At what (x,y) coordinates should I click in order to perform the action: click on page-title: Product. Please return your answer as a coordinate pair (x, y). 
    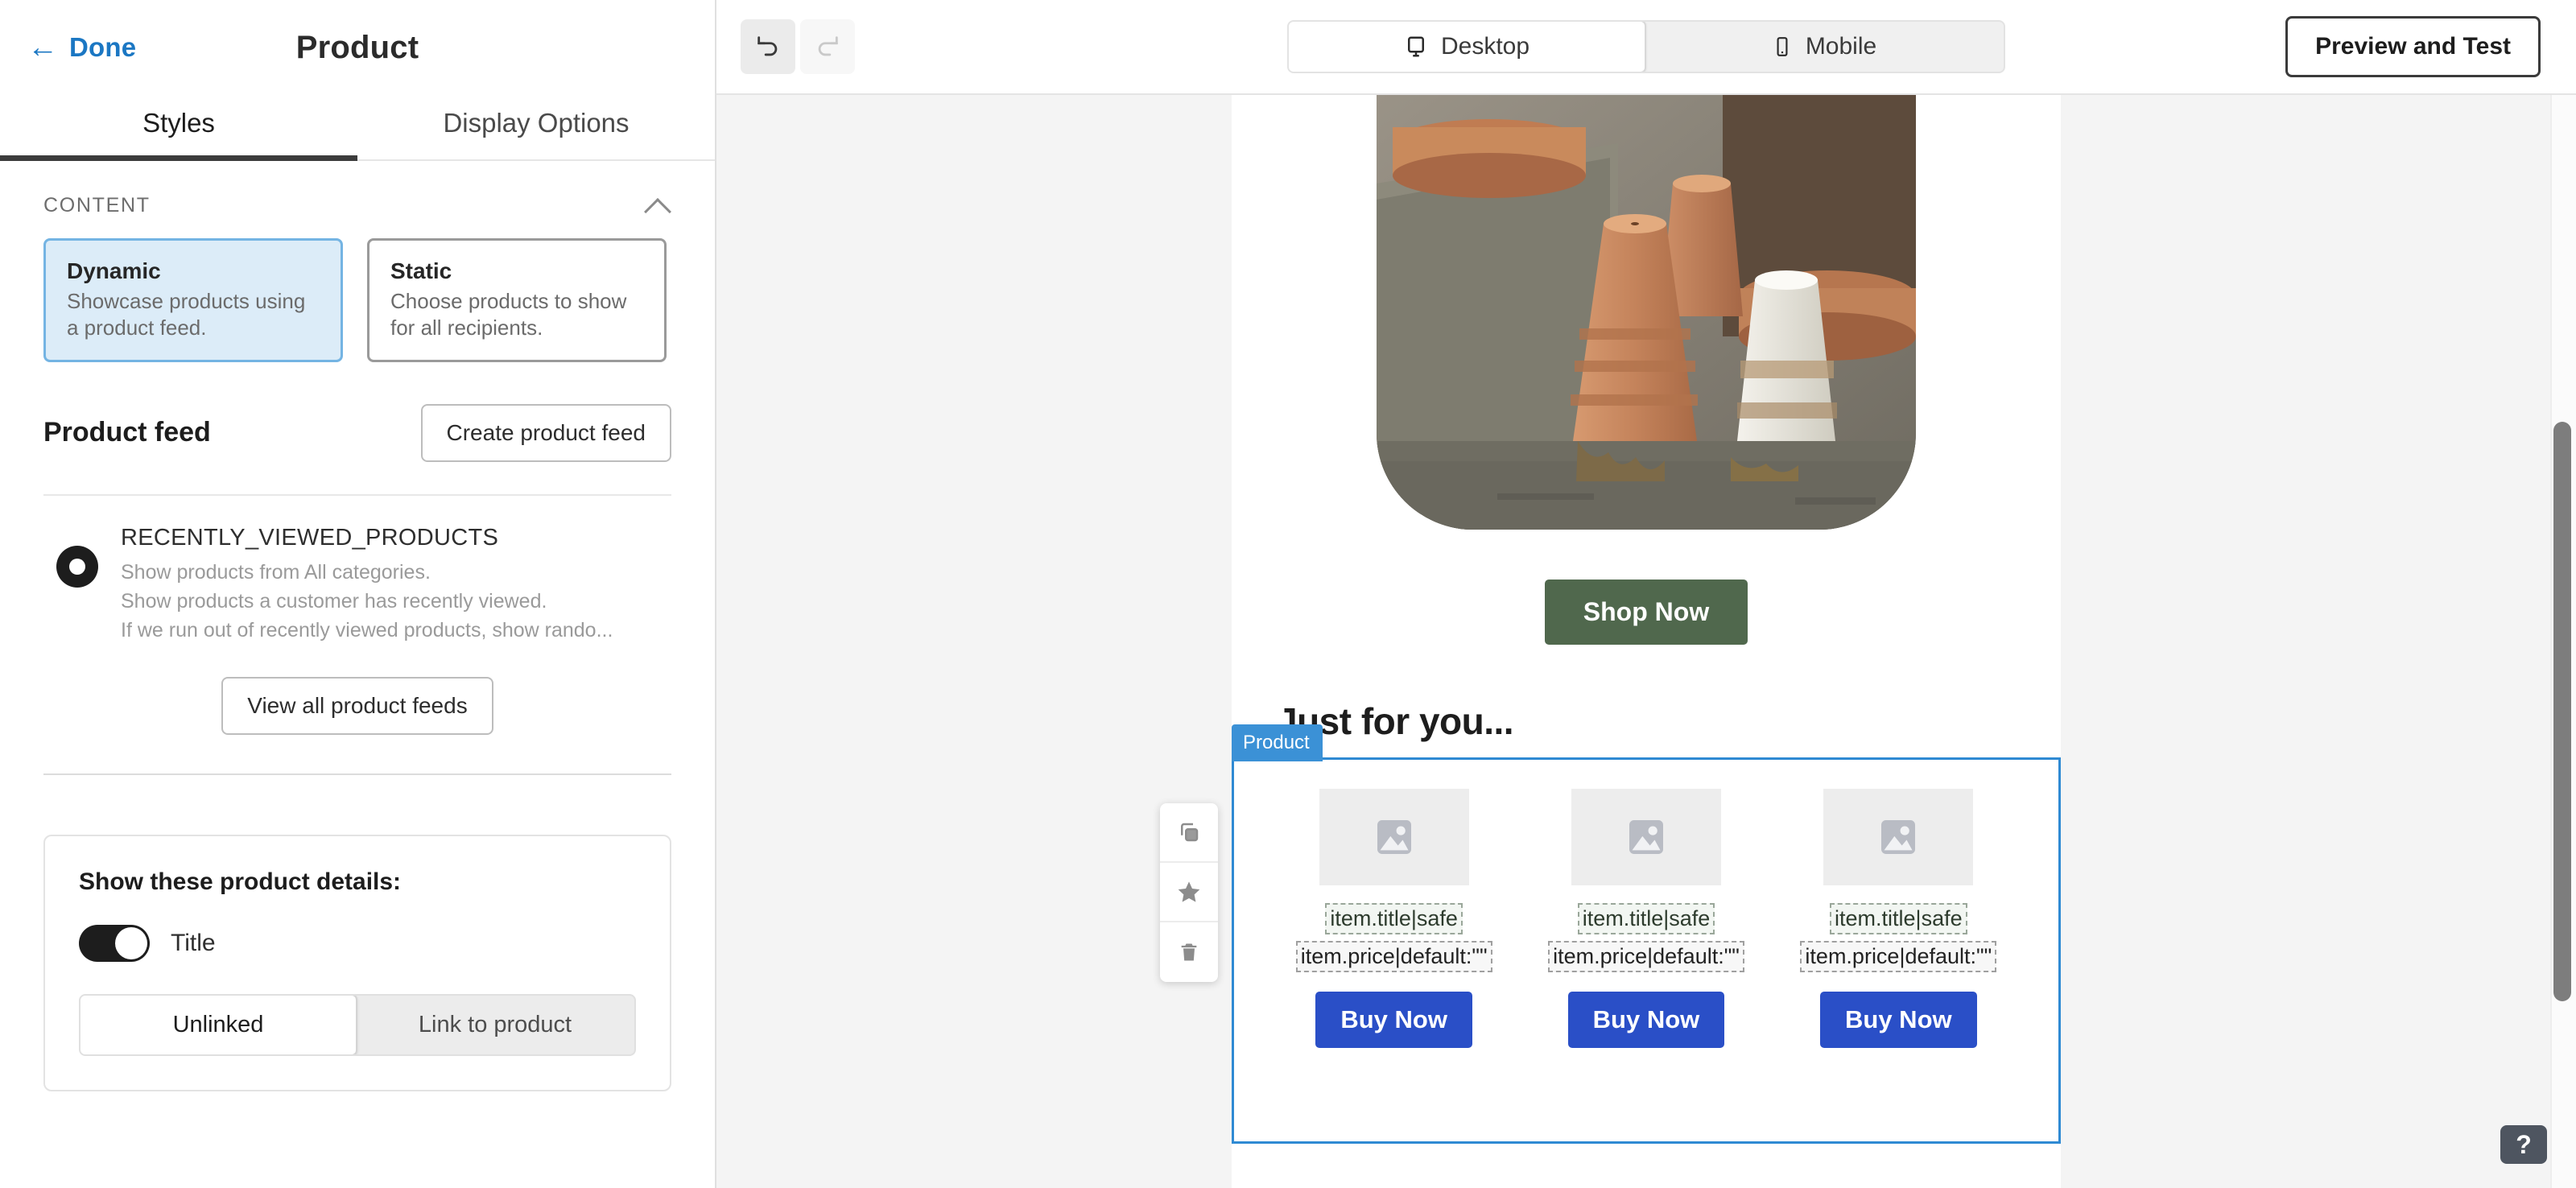
    Looking at the image, I should click on (357, 47).